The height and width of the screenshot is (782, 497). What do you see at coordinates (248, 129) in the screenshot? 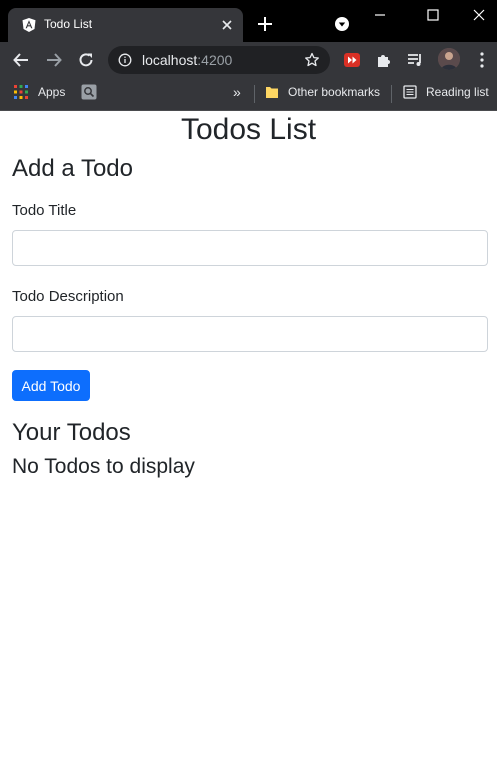
I see `page-title: Todos List` at bounding box center [248, 129].